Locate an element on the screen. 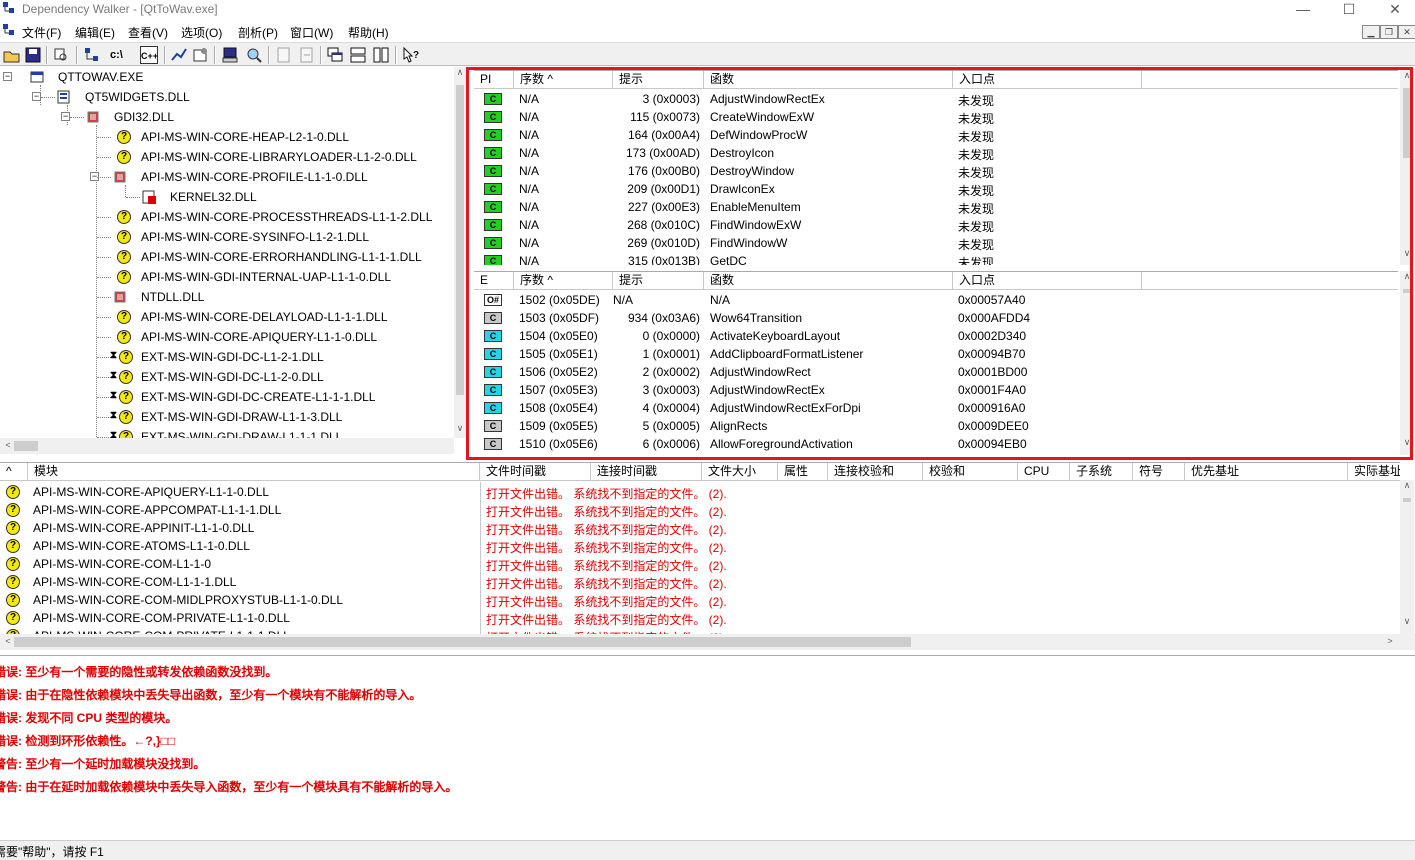 This screenshot has height=860, width=1415. import-row: C N/A 115 (0x0073) CreateWindowExW 未发现 is located at coordinates (936, 117).